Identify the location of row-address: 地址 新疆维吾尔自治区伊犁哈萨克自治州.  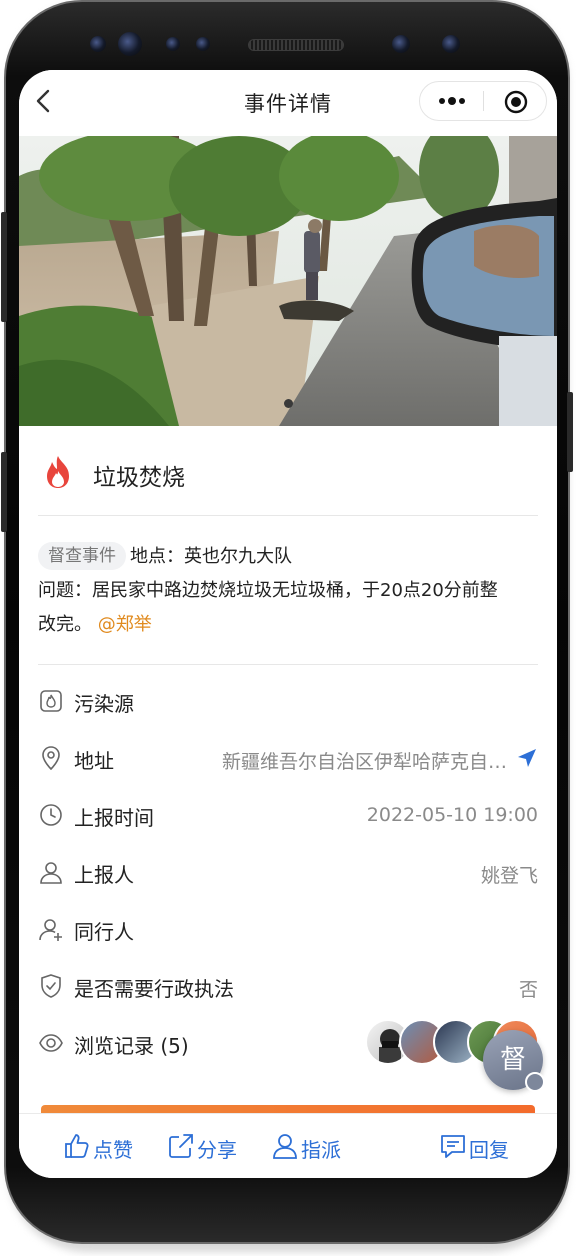
(288, 757).